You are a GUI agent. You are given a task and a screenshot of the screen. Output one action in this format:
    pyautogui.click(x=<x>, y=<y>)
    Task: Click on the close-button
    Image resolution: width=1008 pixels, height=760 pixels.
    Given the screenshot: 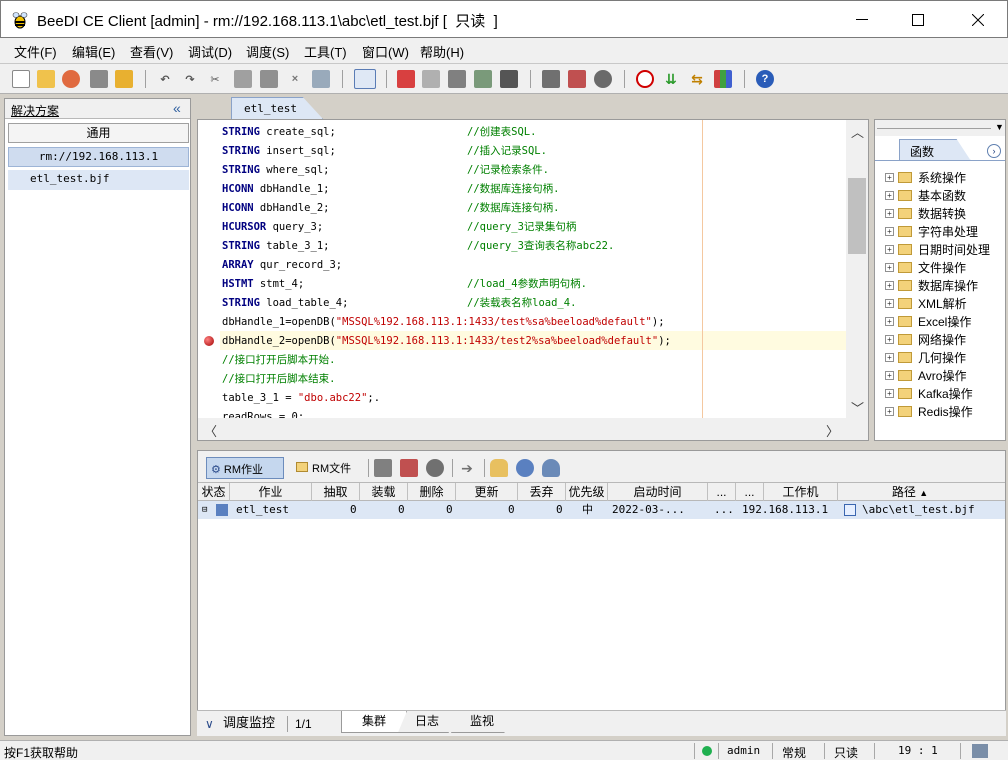 What is the action you would take?
    pyautogui.click(x=978, y=20)
    